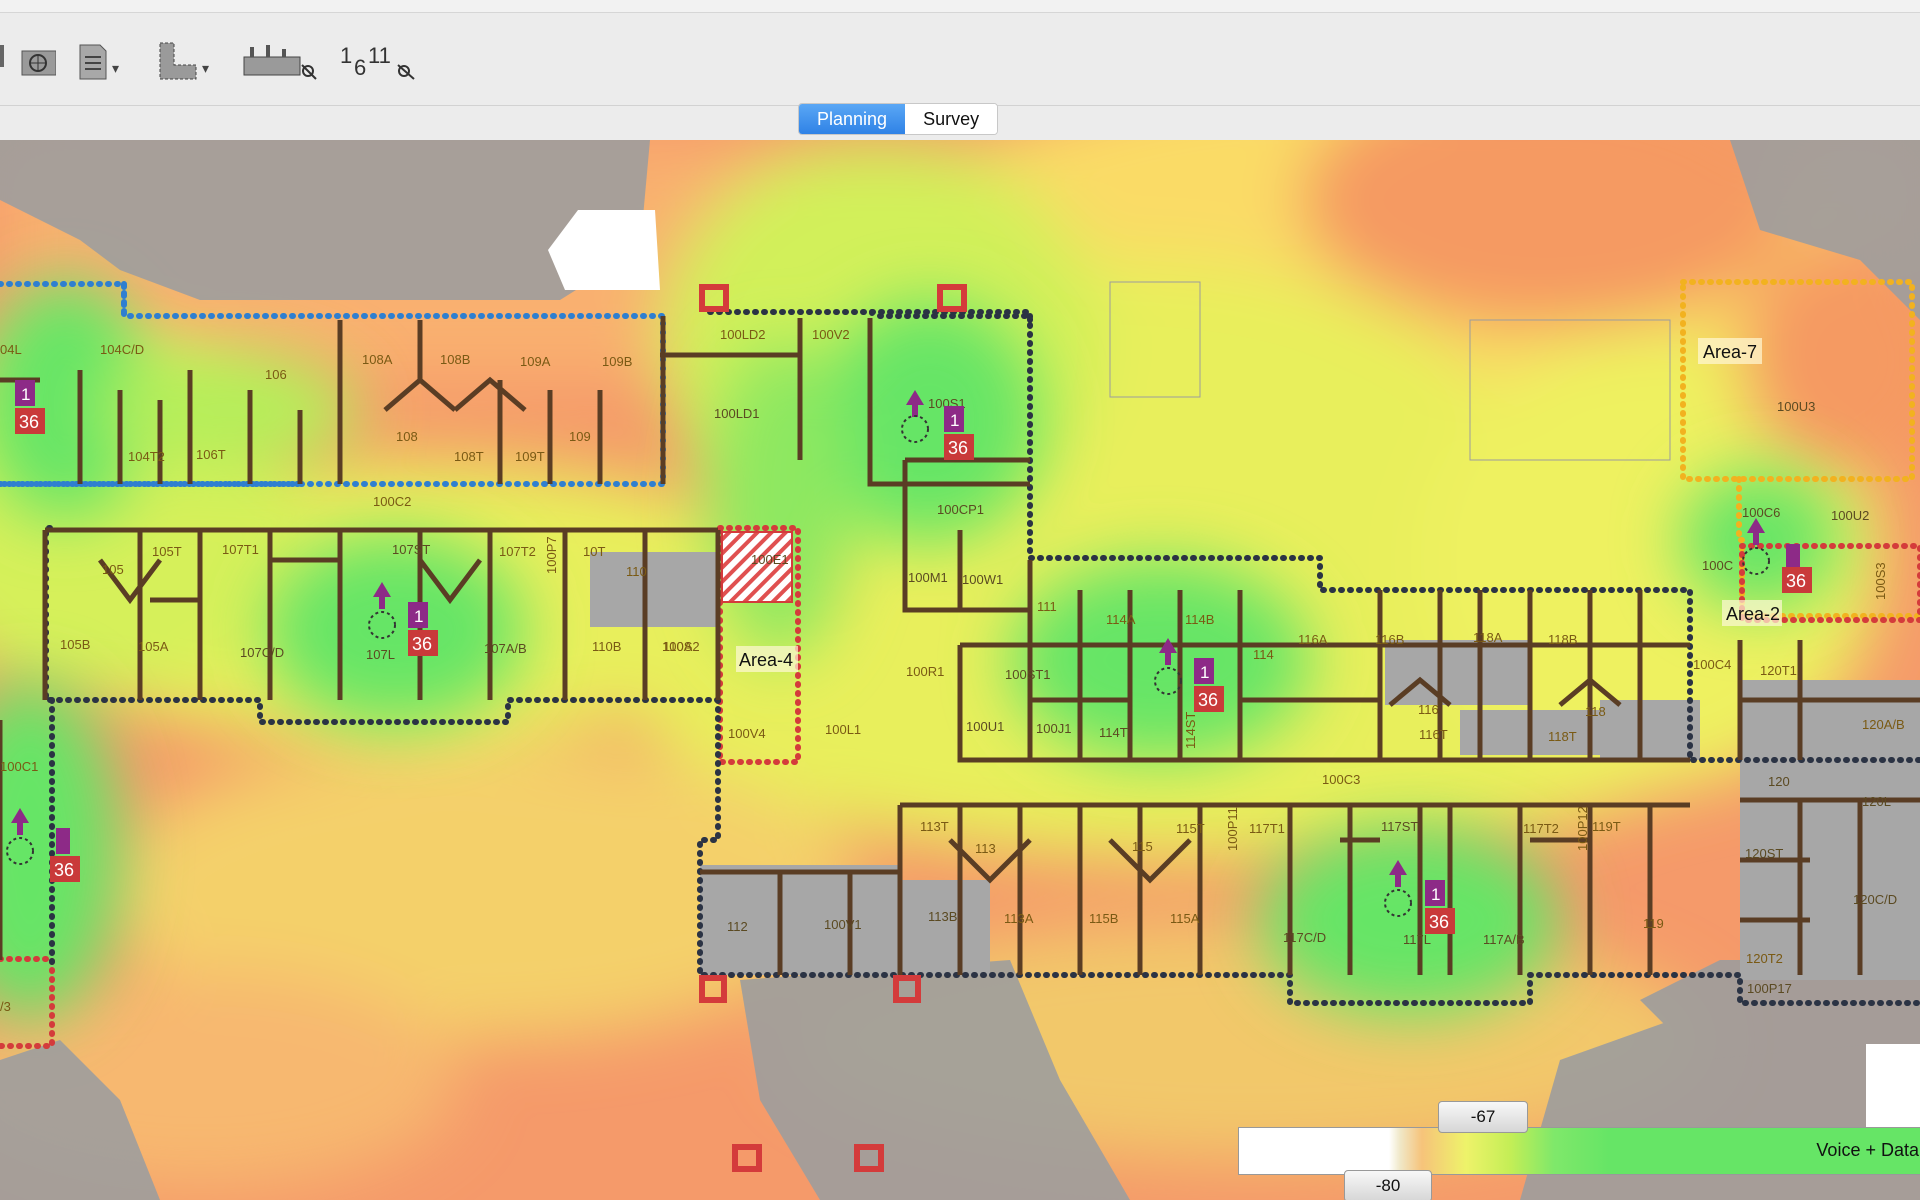 Image resolution: width=1920 pixels, height=1200 pixels. I want to click on area-label-2: Area-2, so click(1753, 614).